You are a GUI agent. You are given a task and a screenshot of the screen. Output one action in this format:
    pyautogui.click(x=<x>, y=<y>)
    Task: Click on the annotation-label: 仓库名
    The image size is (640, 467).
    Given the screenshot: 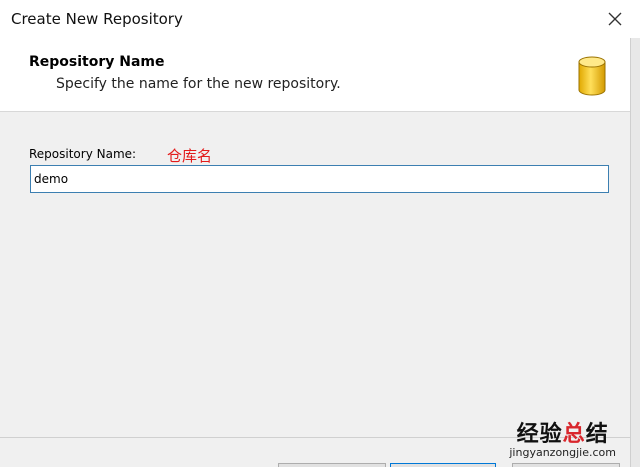 What is the action you would take?
    pyautogui.click(x=190, y=156)
    